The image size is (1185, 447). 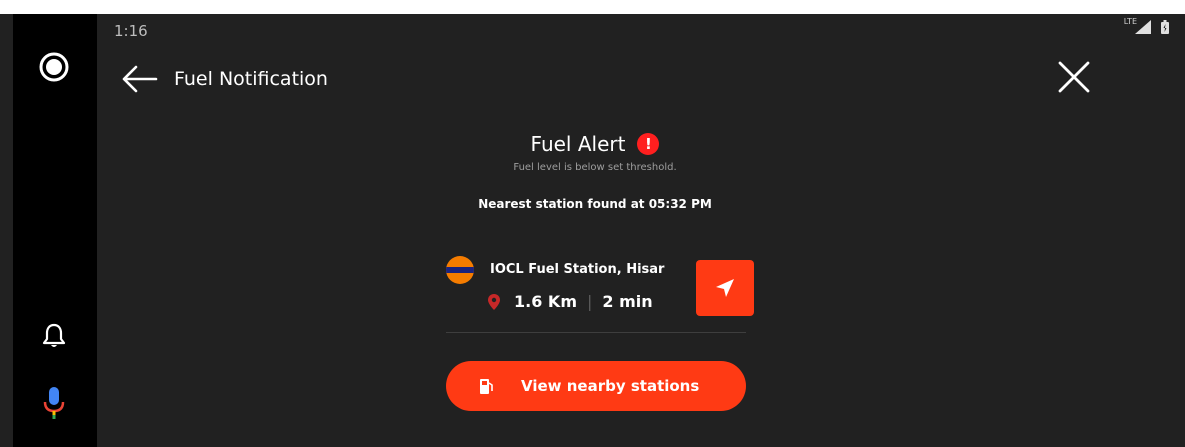 I want to click on top-bar: Fuel Notification, so click(x=224, y=79).